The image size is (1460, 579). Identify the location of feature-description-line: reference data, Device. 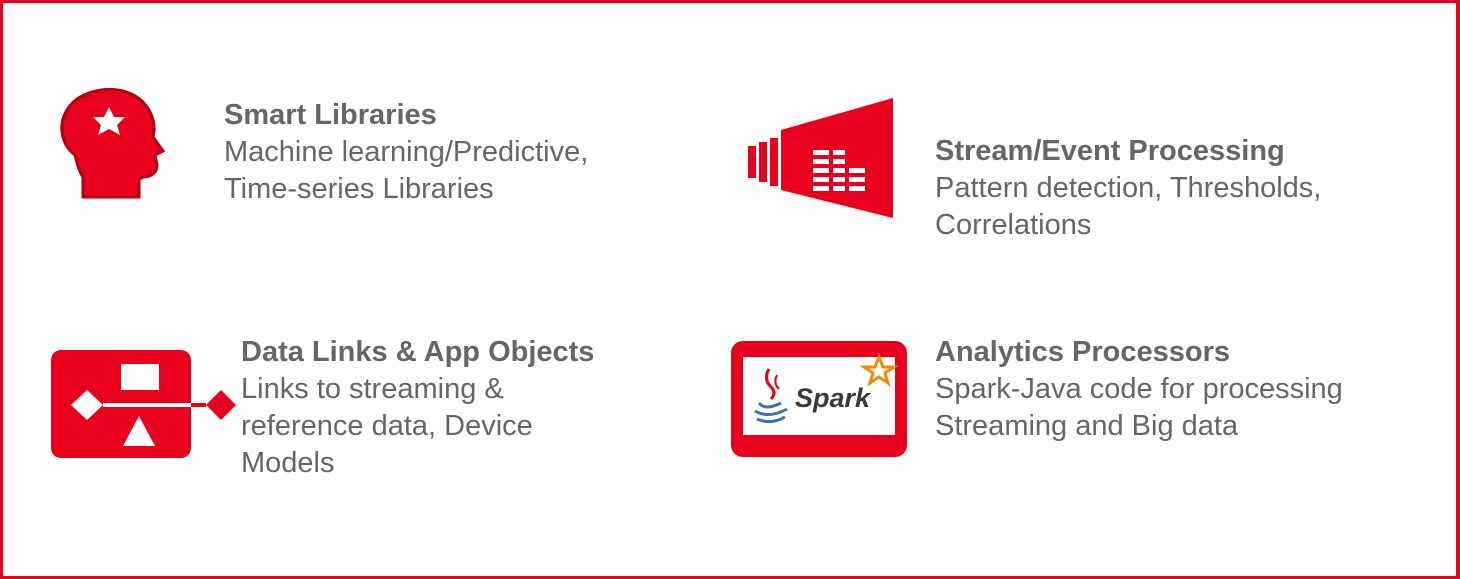
(387, 426).